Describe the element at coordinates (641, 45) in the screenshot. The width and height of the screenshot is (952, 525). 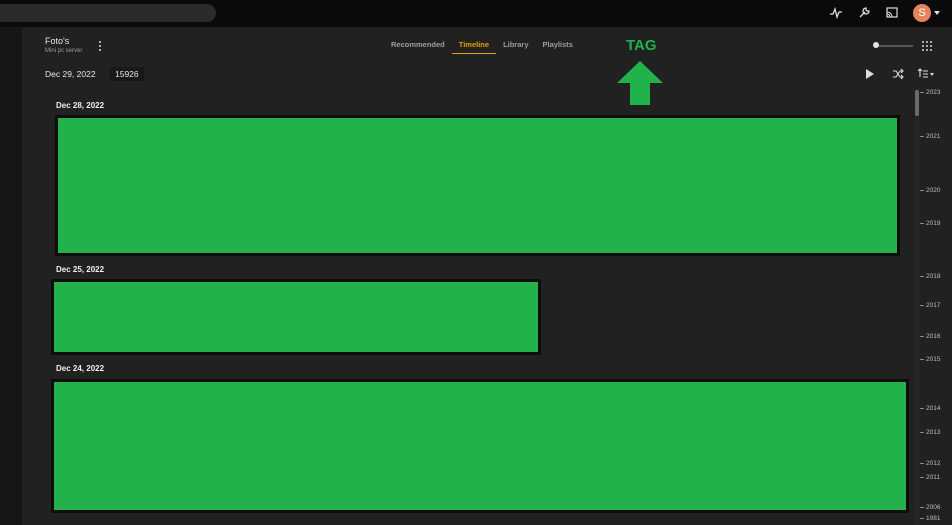
I see `tag-annotation-label: TAG` at that location.